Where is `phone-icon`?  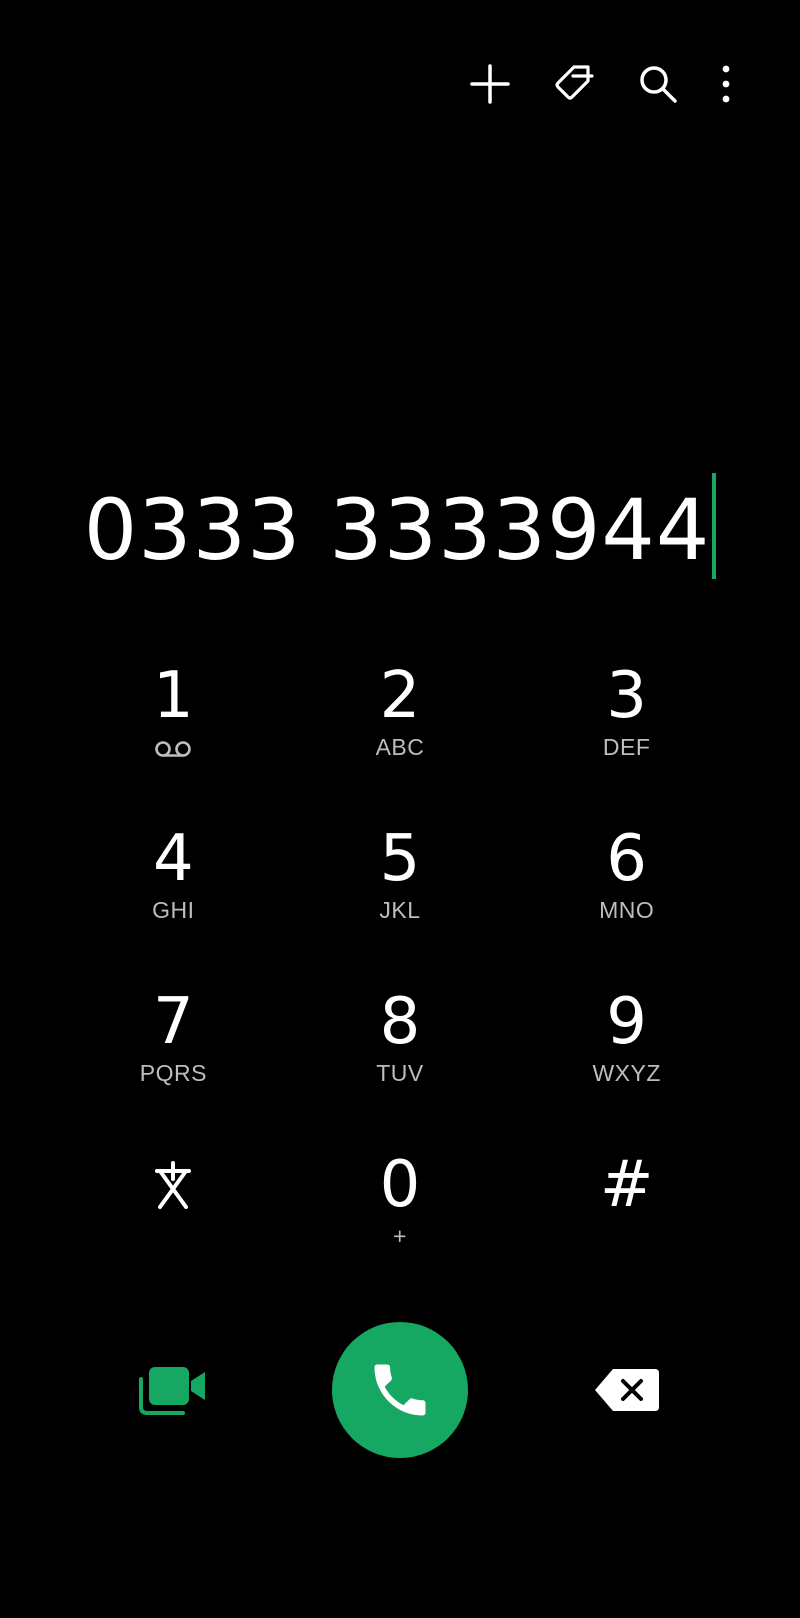 phone-icon is located at coordinates (400, 1390).